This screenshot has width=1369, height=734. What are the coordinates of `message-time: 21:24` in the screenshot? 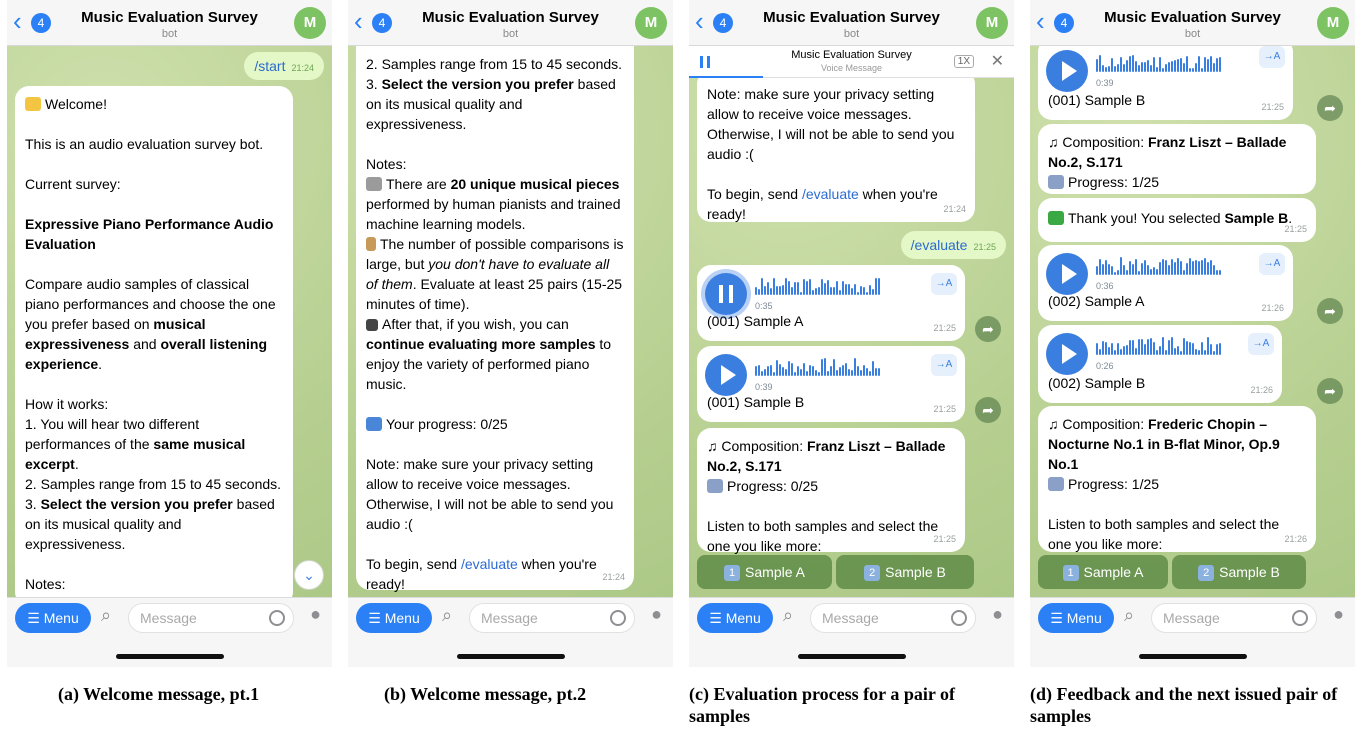 It's located at (954, 209).